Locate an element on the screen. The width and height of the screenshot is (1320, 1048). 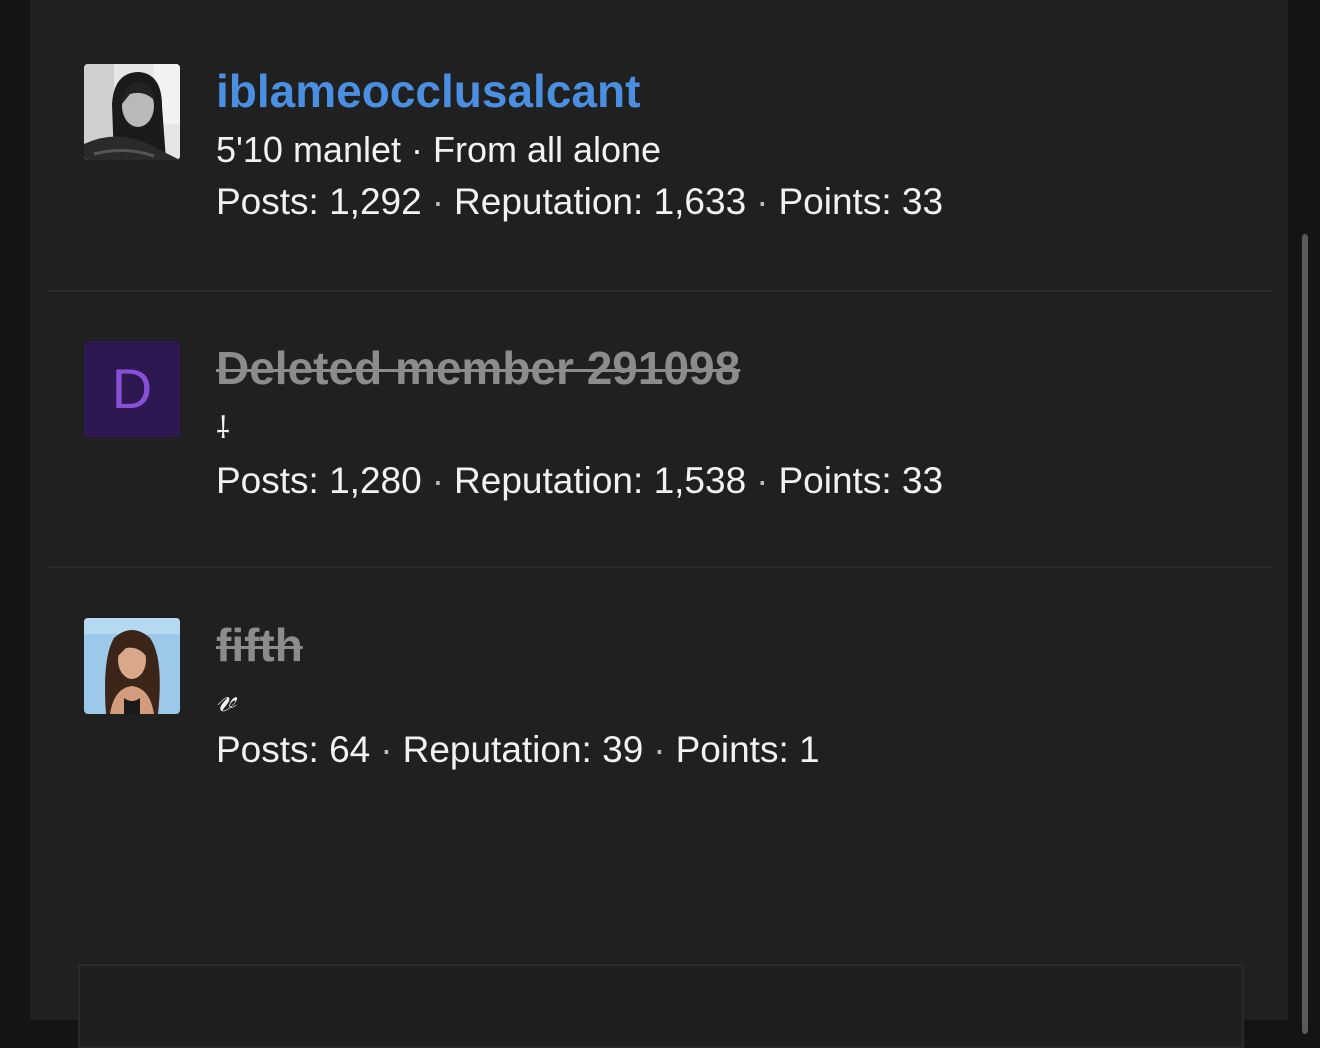
reputation-count: 39 is located at coordinates (623, 749).